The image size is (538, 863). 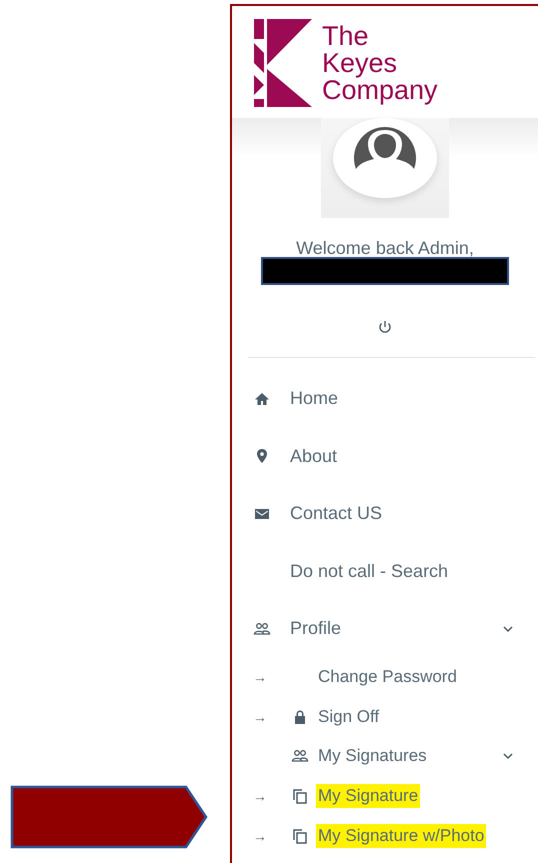 I want to click on logo-text: The, so click(x=346, y=36).